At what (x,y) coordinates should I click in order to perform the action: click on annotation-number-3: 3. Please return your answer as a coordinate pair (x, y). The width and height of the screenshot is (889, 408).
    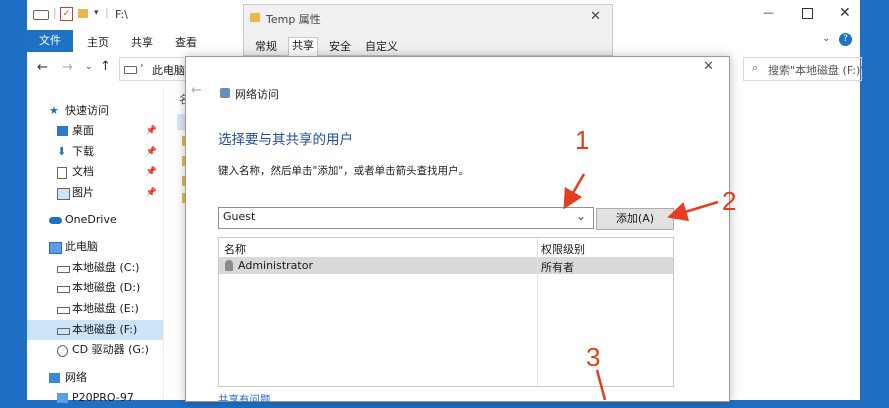
    Looking at the image, I should click on (593, 357).